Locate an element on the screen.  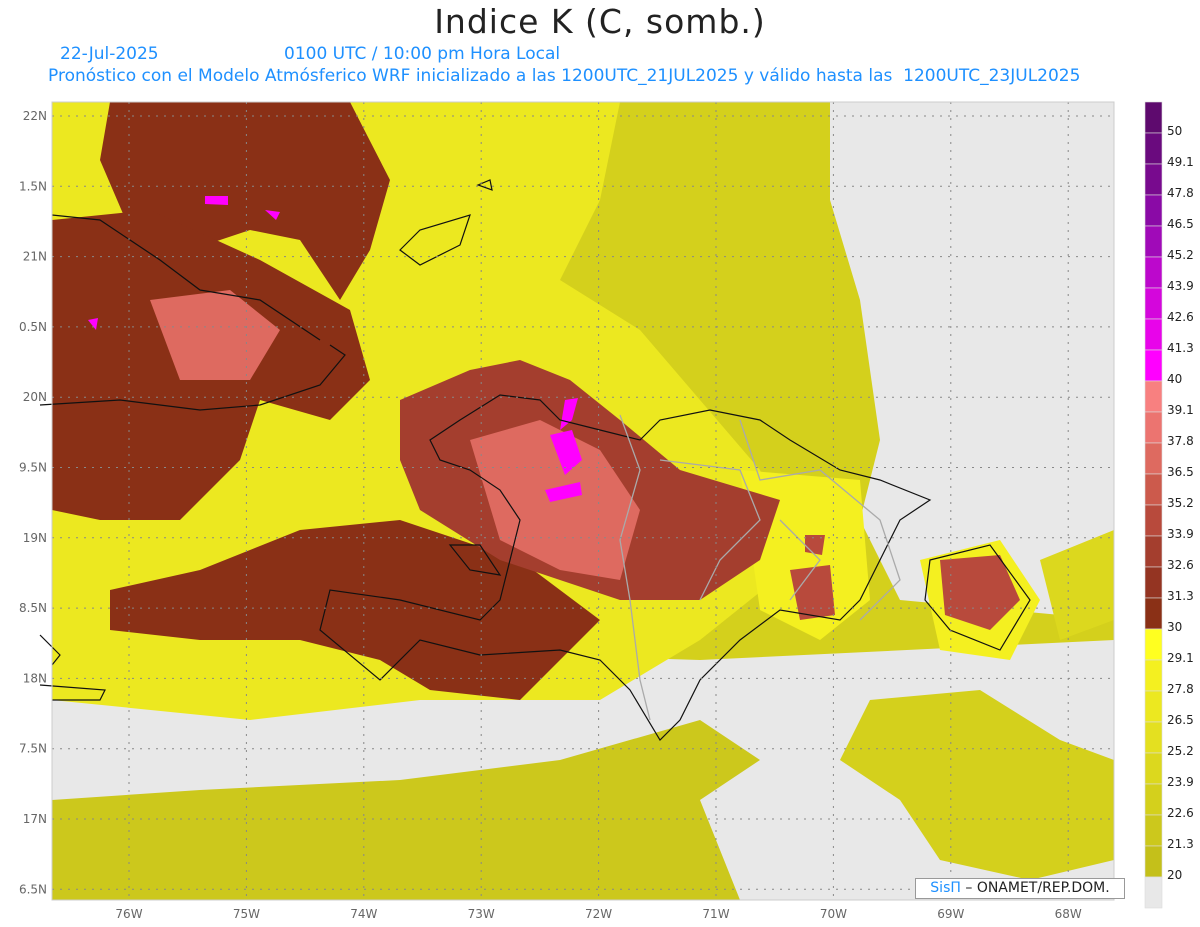
colorbar-label: 45.2 is located at coordinates (1180, 255).